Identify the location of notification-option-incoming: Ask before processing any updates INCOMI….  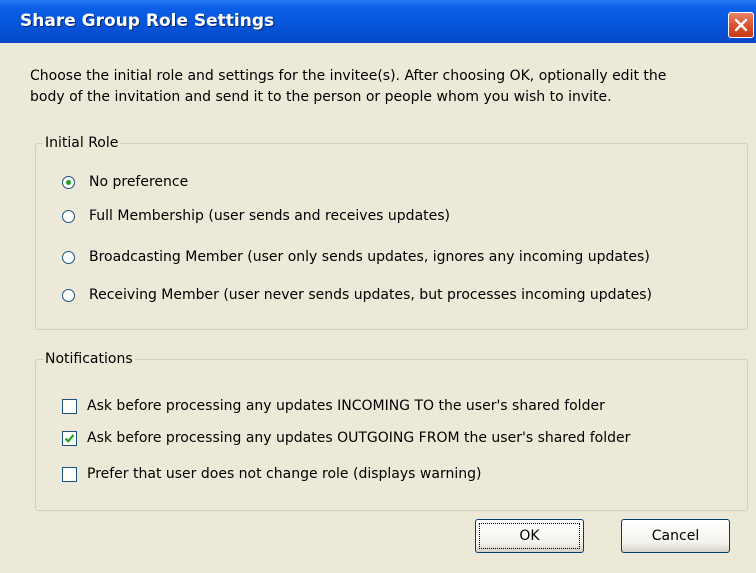
(333, 406).